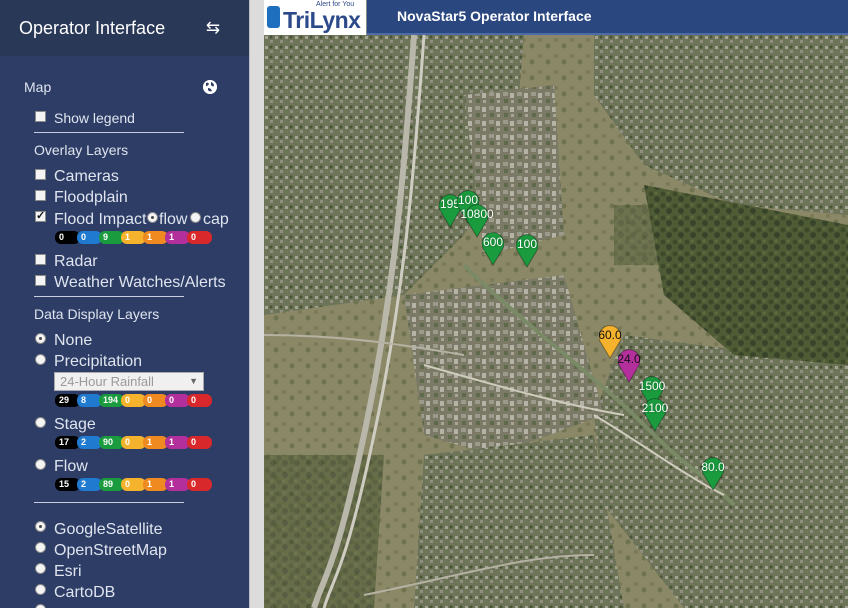 This screenshot has width=848, height=608. What do you see at coordinates (38, 87) in the screenshot?
I see `map-label: Map` at bounding box center [38, 87].